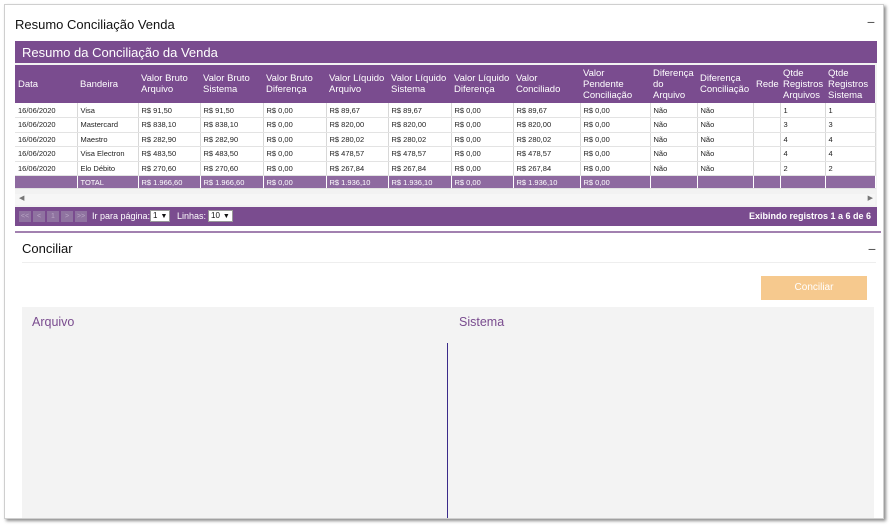 The image size is (893, 525). I want to click on scroll-right-icon: ▶, so click(870, 198).